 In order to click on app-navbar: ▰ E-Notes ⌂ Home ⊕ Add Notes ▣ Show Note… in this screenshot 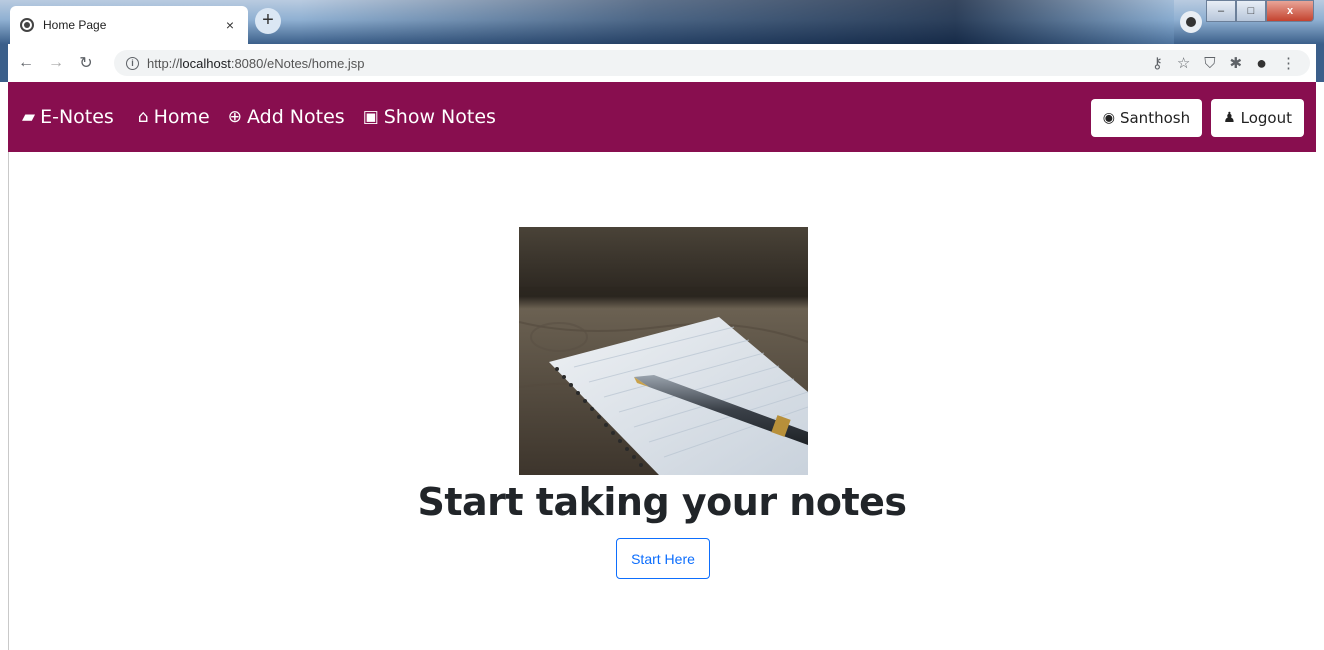, I will do `click(662, 117)`.